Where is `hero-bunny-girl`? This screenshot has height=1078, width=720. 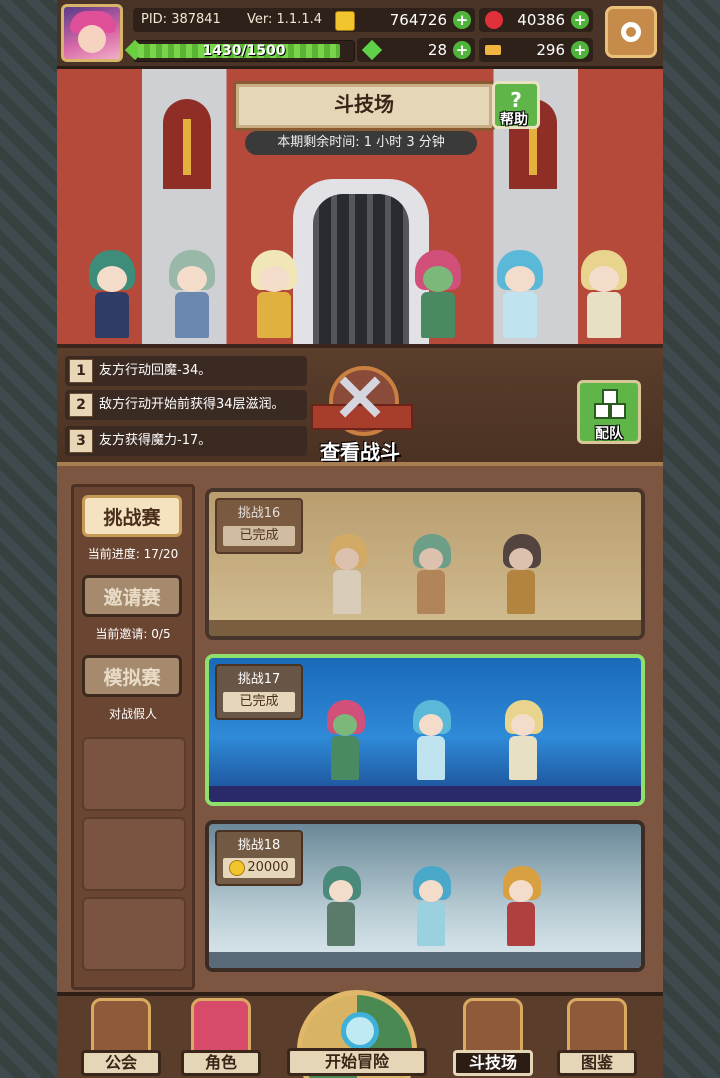
hero-bunny-girl is located at coordinates (112, 294).